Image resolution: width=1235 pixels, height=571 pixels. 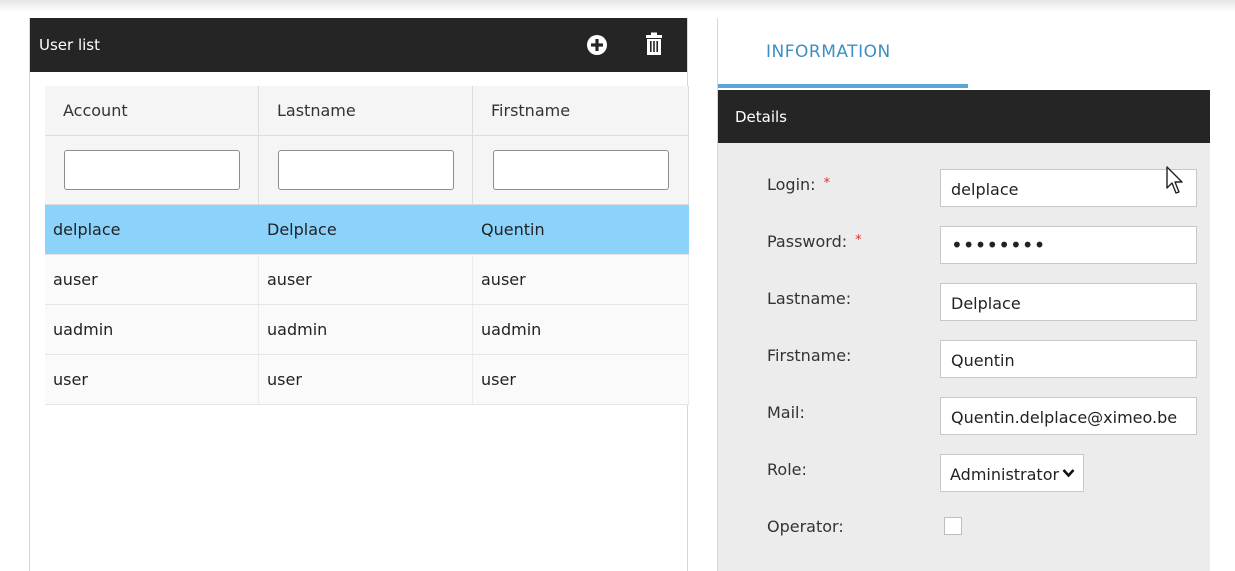 What do you see at coordinates (617, 6) in the screenshot?
I see `top-shadow` at bounding box center [617, 6].